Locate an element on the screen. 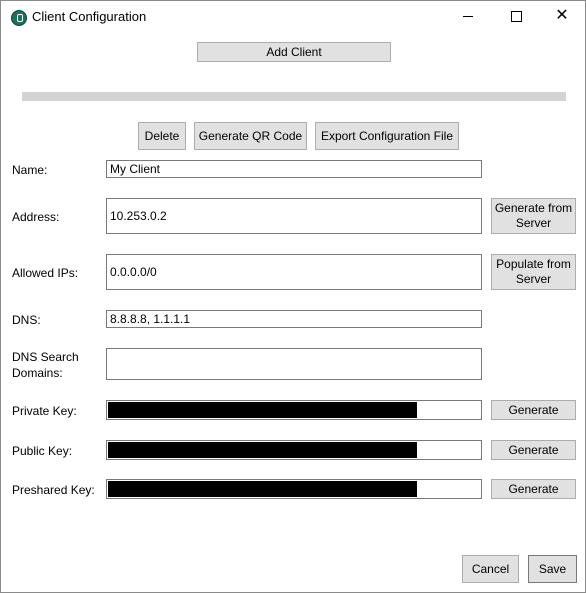 This screenshot has width=586, height=593. cancel-button: Cancel is located at coordinates (490, 569).